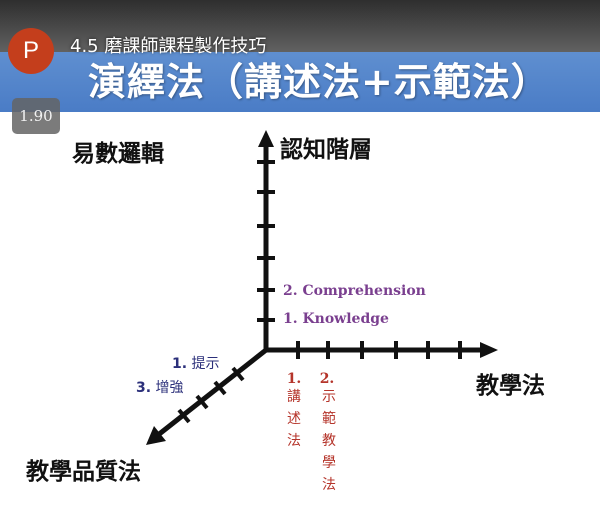 Image resolution: width=600 pixels, height=525 pixels. Describe the element at coordinates (180, 364) in the screenshot. I see `z-item-number: 1.` at that location.